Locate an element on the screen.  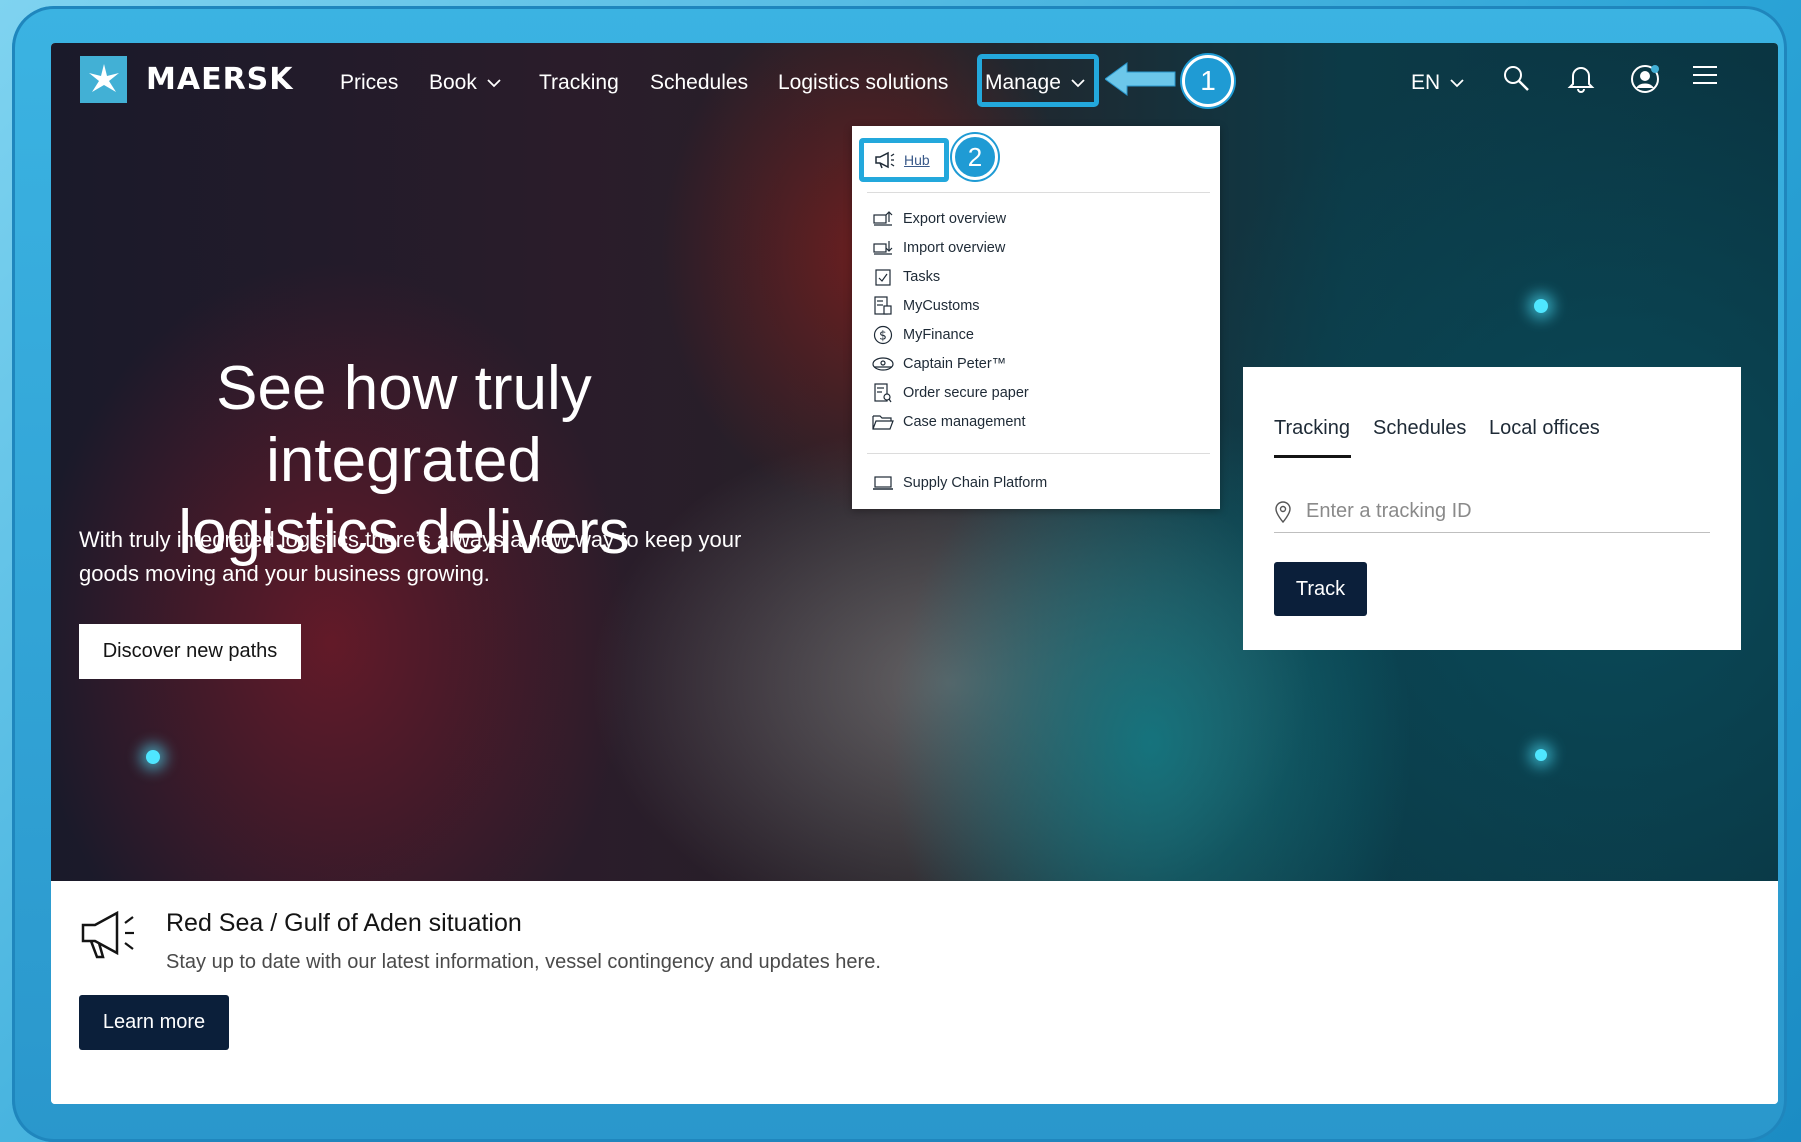
language-selector: EN is located at coordinates (1437, 83).